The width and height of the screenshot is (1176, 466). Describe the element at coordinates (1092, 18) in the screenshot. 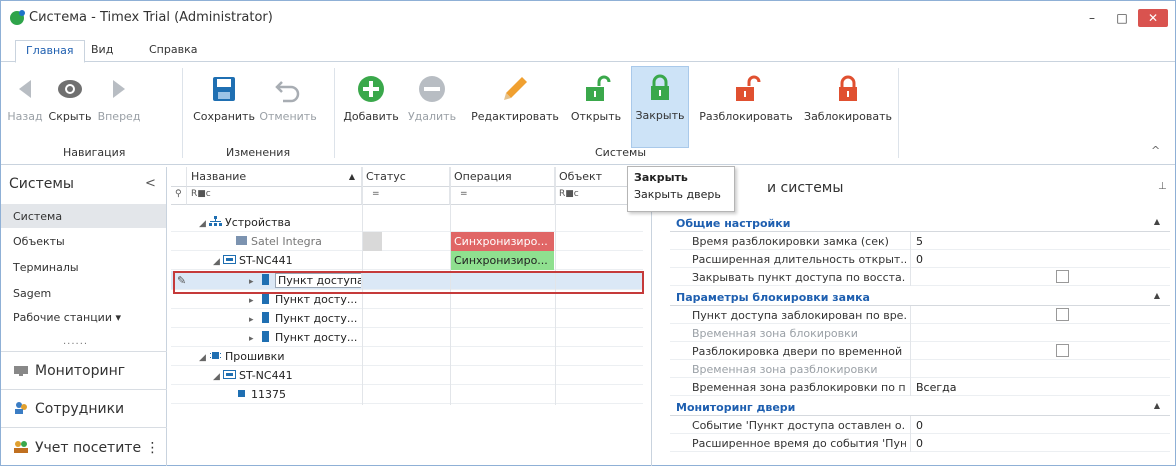

I see `minimize-button: –` at that location.